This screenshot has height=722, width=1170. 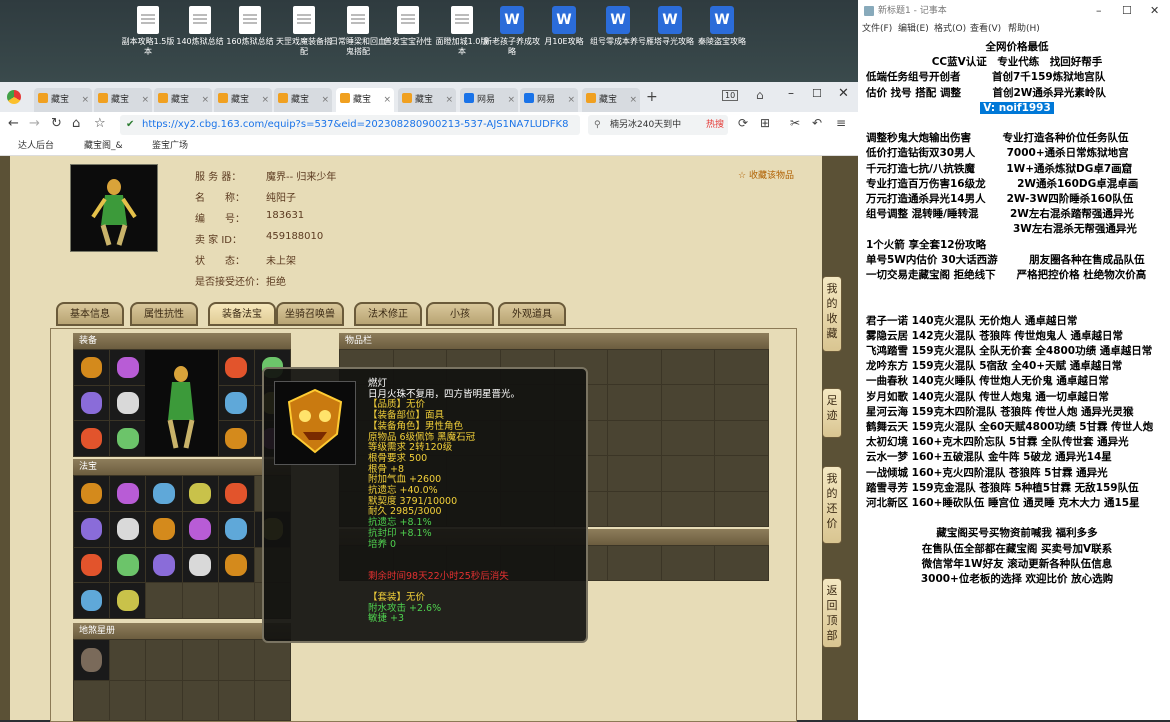 I want to click on desktop-icon: 140炼狱总结, so click(x=200, y=26).